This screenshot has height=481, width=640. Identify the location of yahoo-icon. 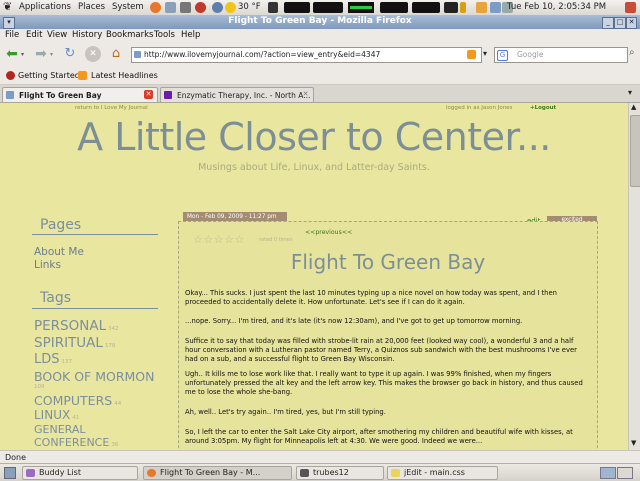
(168, 95).